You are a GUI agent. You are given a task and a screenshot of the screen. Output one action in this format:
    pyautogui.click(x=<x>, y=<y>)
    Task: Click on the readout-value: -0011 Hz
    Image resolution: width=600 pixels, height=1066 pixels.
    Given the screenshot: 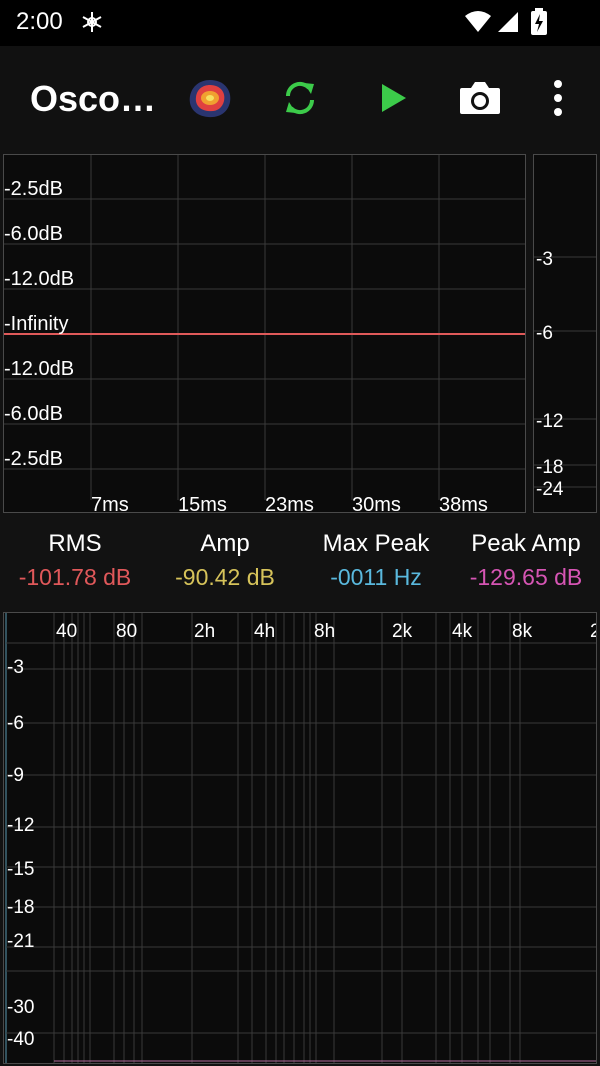 What is the action you would take?
    pyautogui.click(x=376, y=577)
    